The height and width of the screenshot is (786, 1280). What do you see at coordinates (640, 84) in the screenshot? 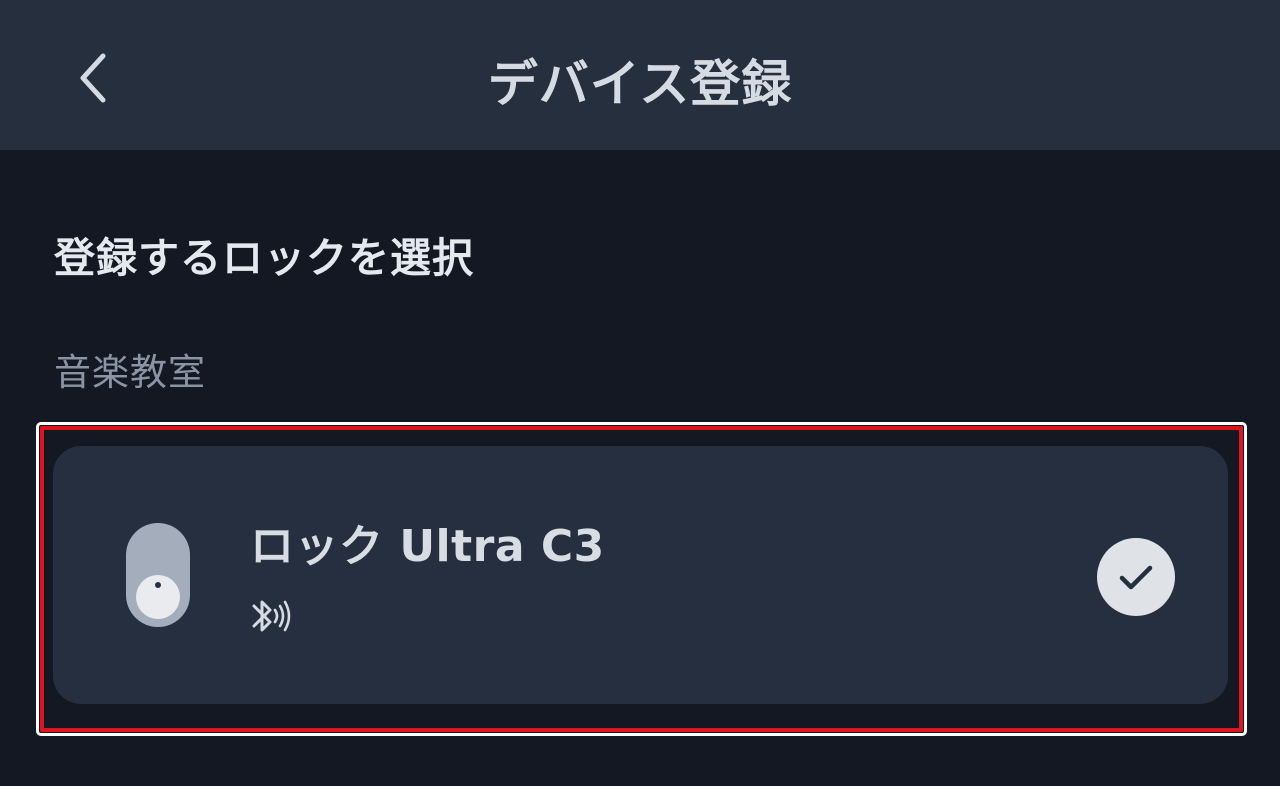
I see `page-title: デバイス登録` at bounding box center [640, 84].